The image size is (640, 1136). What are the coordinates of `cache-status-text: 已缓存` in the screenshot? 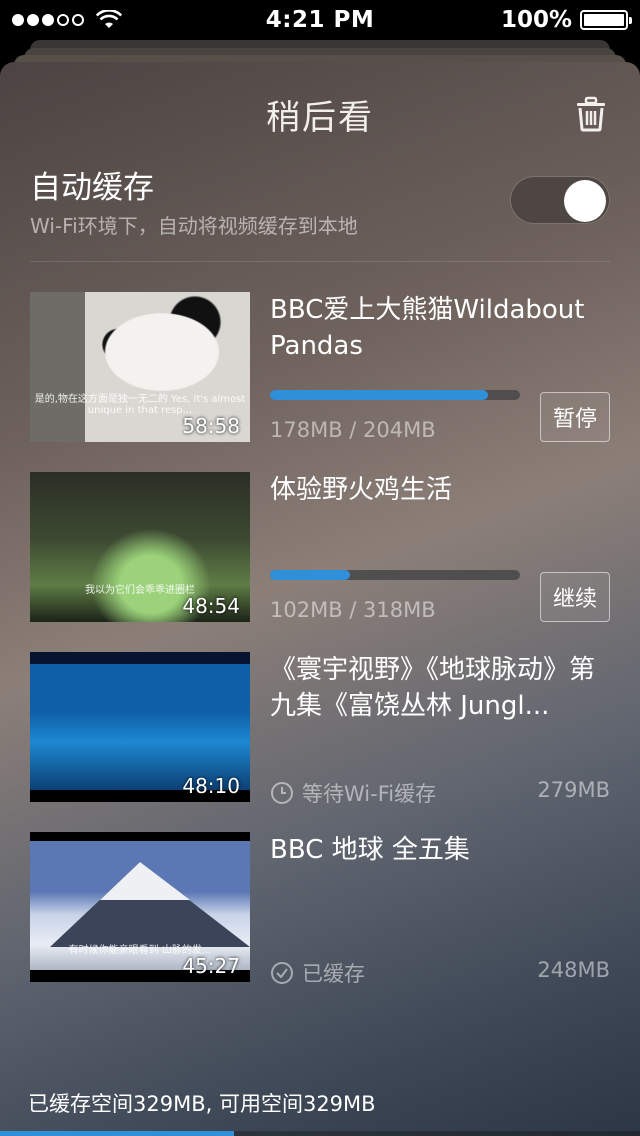 It's located at (333, 974).